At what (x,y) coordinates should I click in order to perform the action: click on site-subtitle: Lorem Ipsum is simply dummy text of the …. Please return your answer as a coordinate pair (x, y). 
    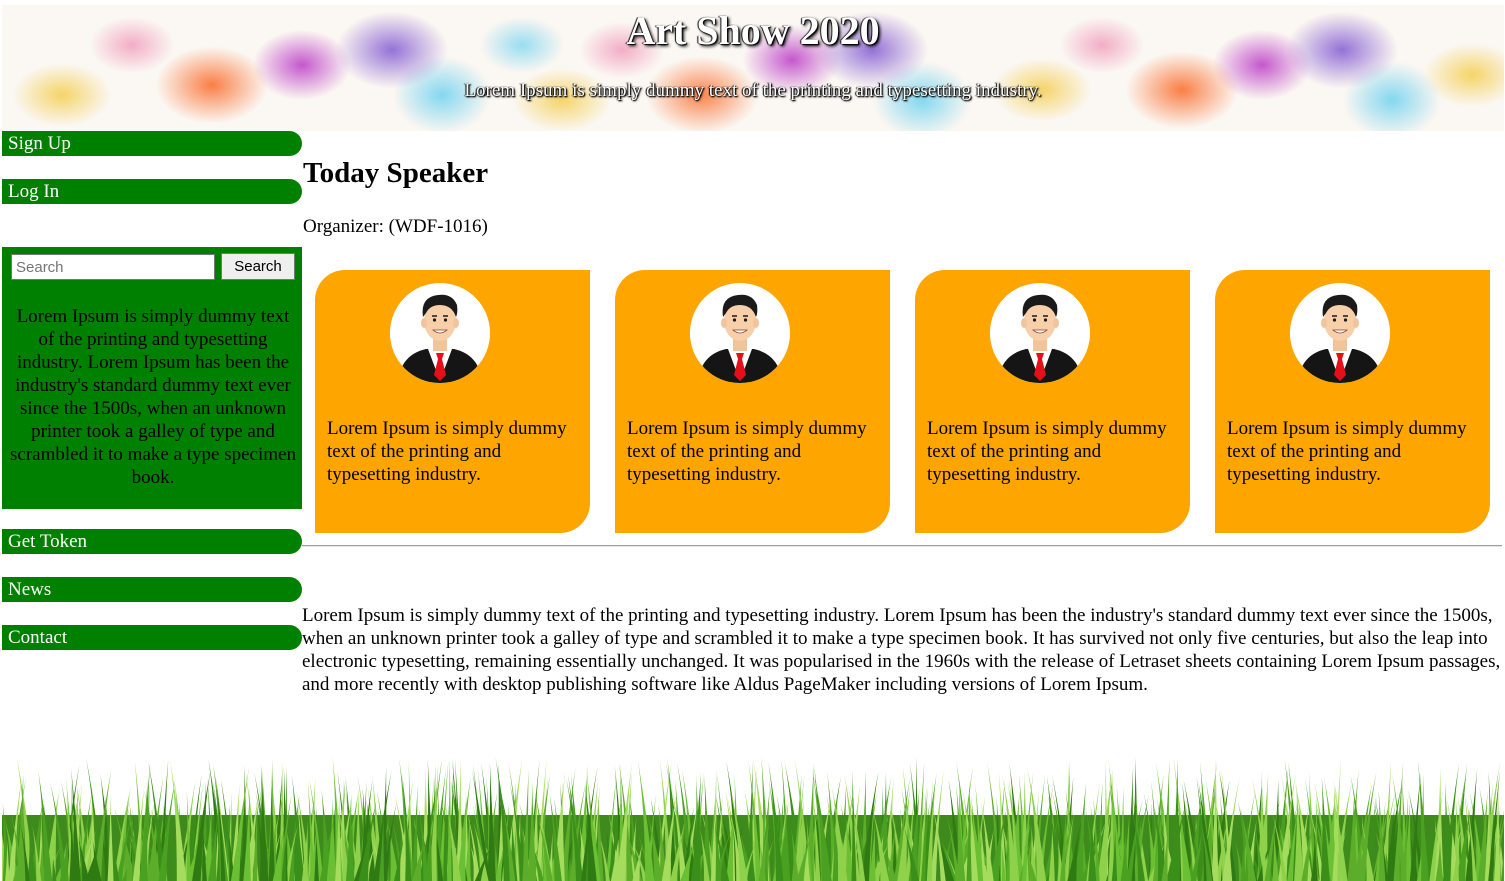
    Looking at the image, I should click on (753, 91).